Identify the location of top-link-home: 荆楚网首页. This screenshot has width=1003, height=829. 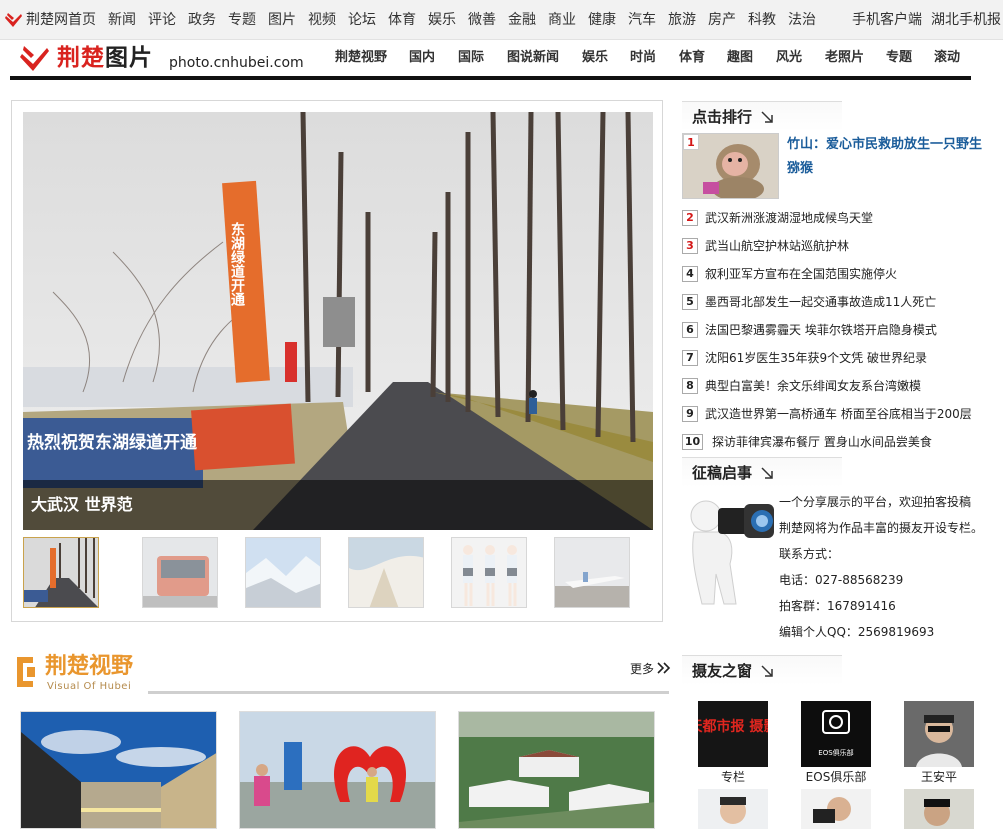
(61, 20).